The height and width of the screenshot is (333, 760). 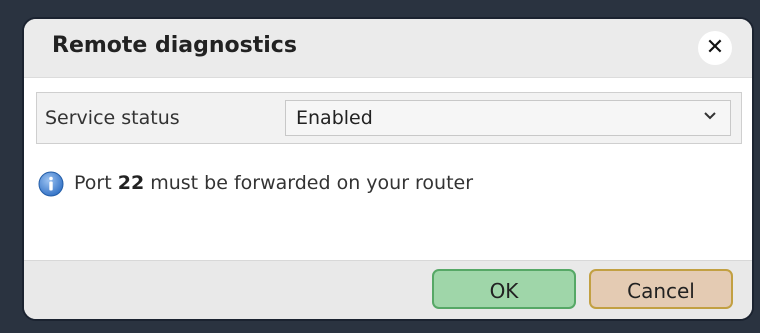 What do you see at coordinates (96, 183) in the screenshot?
I see `info-text-before: Port` at bounding box center [96, 183].